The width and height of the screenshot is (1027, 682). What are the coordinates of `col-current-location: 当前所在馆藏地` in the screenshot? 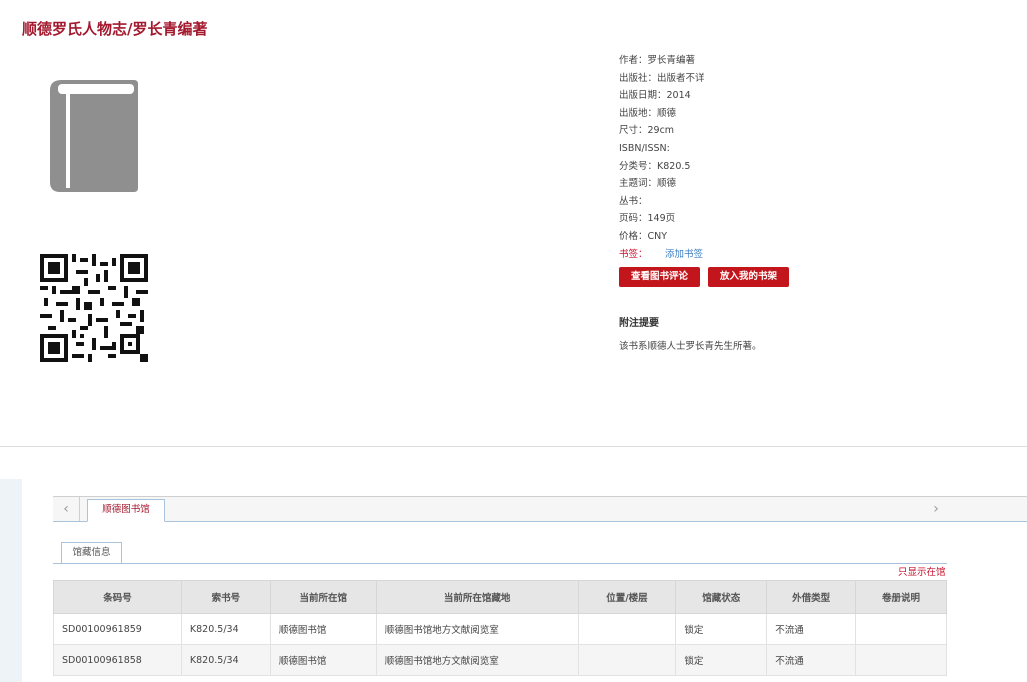 It's located at (477, 597).